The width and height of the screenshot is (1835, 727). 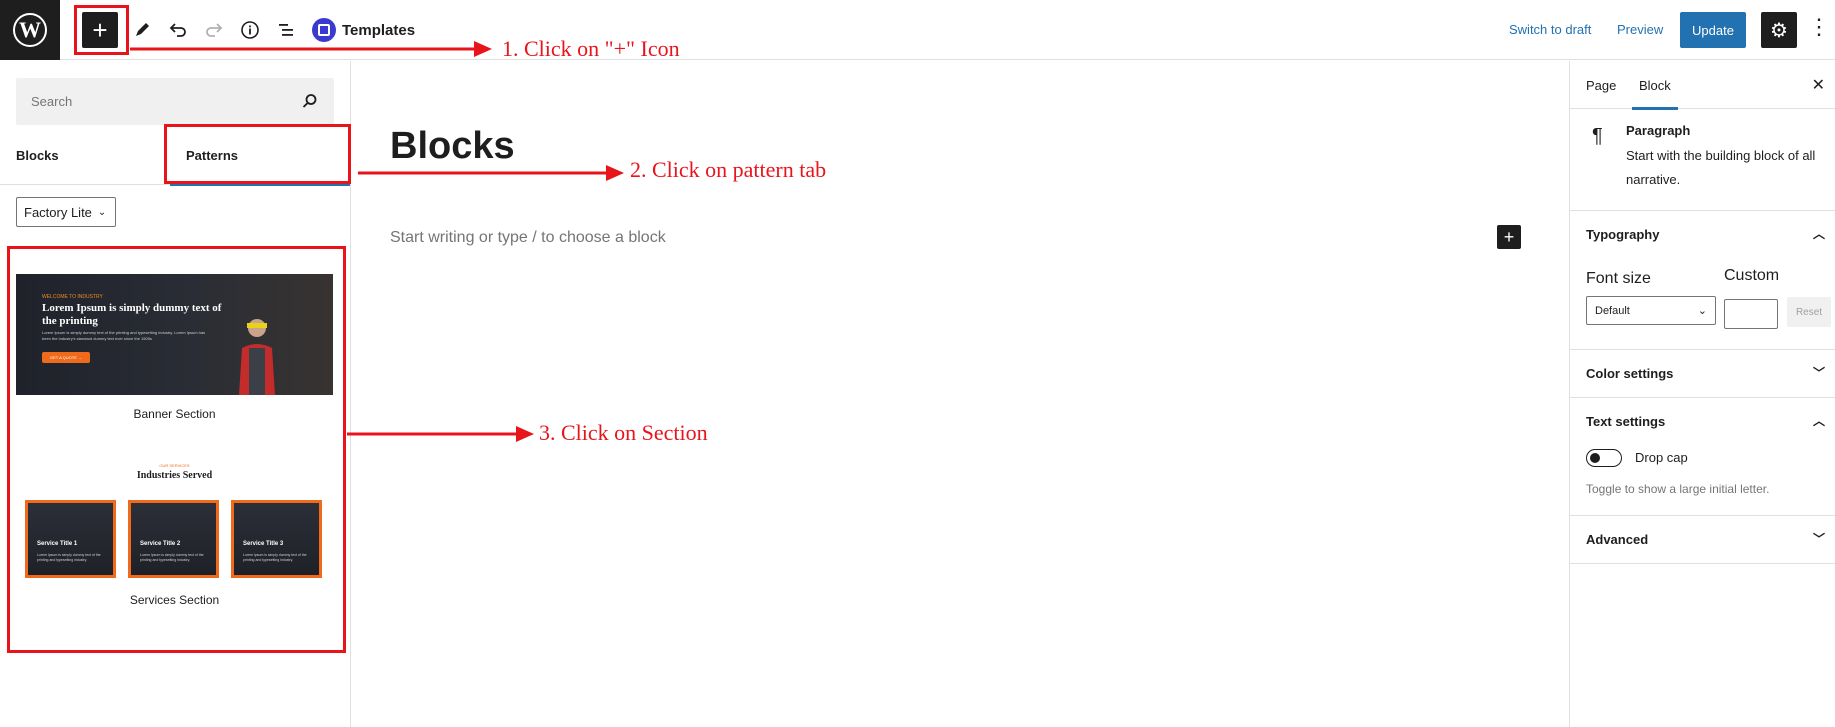 What do you see at coordinates (1702, 234) in the screenshot?
I see `typography-toggle: Typography ︿` at bounding box center [1702, 234].